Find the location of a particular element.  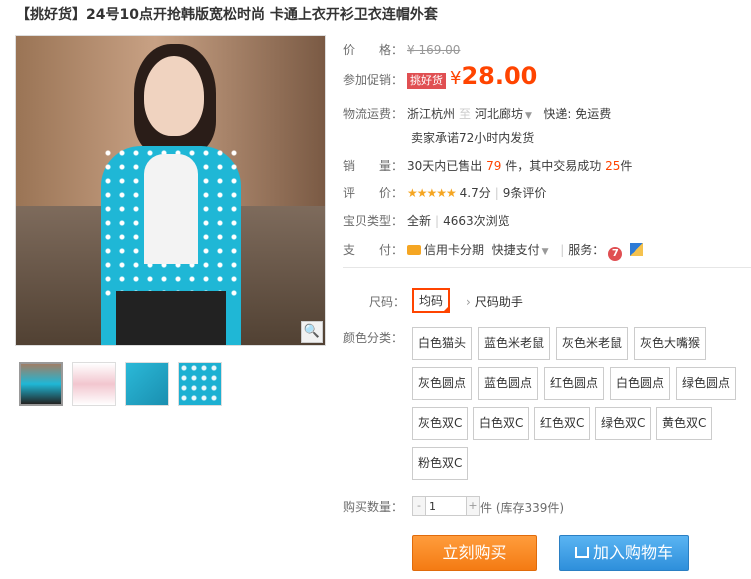

seven-day-return-icon: 7 is located at coordinates (615, 254).